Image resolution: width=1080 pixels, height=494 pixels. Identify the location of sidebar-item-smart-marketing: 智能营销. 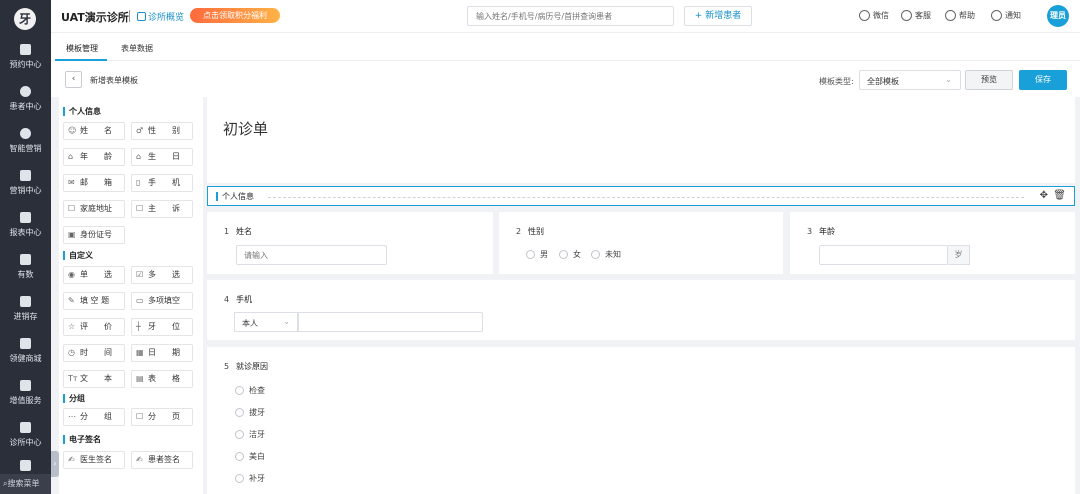
(25, 141).